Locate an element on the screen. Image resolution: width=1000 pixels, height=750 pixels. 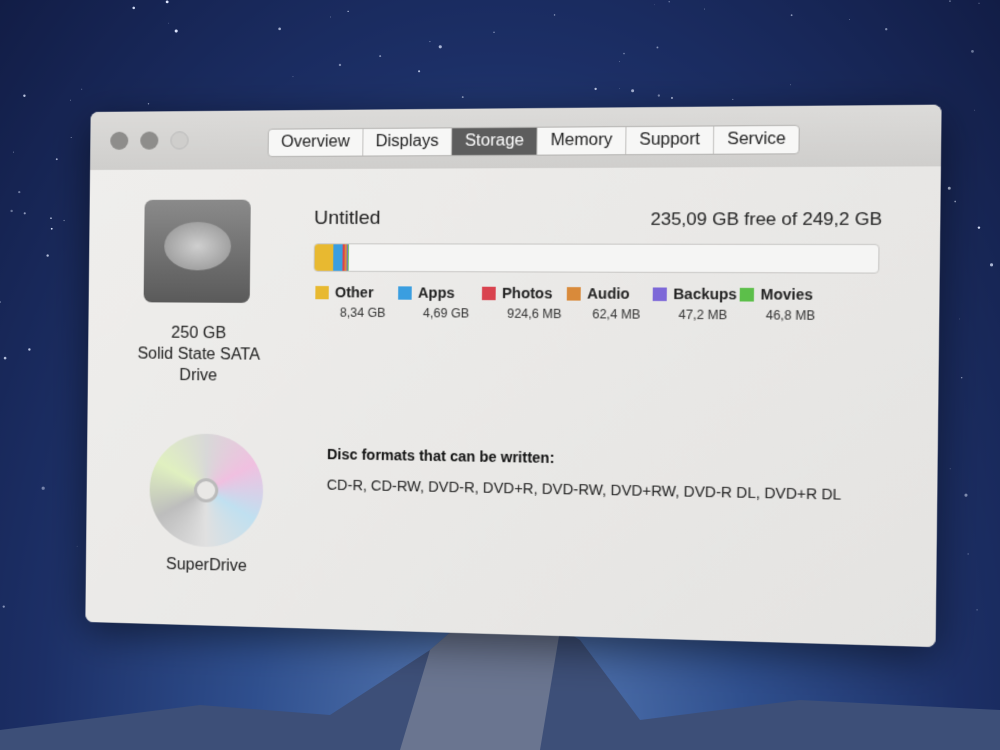
close-button is located at coordinates (119, 141).